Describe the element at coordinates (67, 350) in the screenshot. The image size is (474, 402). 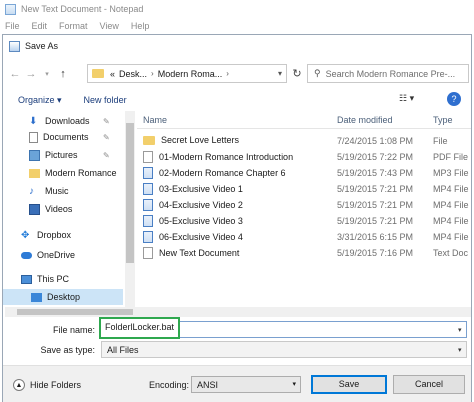
I see `save-as-type-label: Save as type:` at that location.